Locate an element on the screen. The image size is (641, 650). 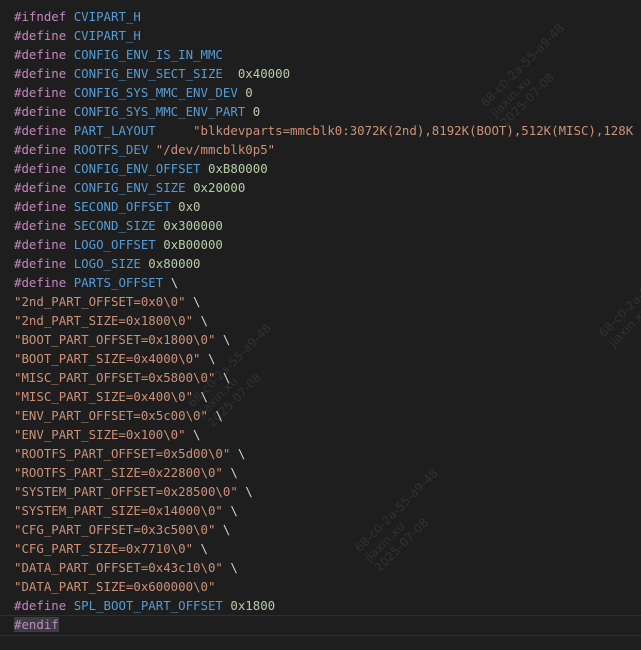
code-line-29: "CFG_PART_SIZE=0x7710\0" \ is located at coordinates (327, 548).